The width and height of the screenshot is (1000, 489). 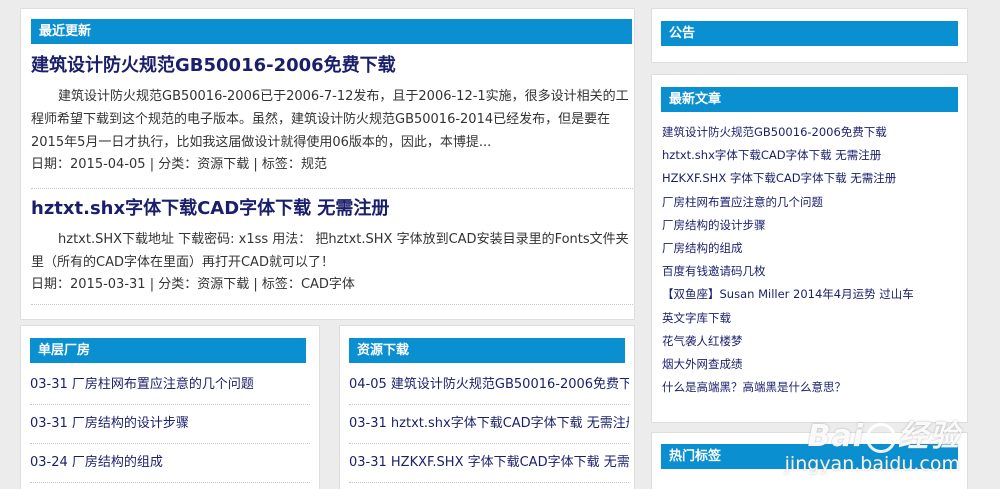 What do you see at coordinates (812, 294) in the screenshot?
I see `recent-article-link: 【双鱼座】Susan Miller 2014年4月运势 过山车` at bounding box center [812, 294].